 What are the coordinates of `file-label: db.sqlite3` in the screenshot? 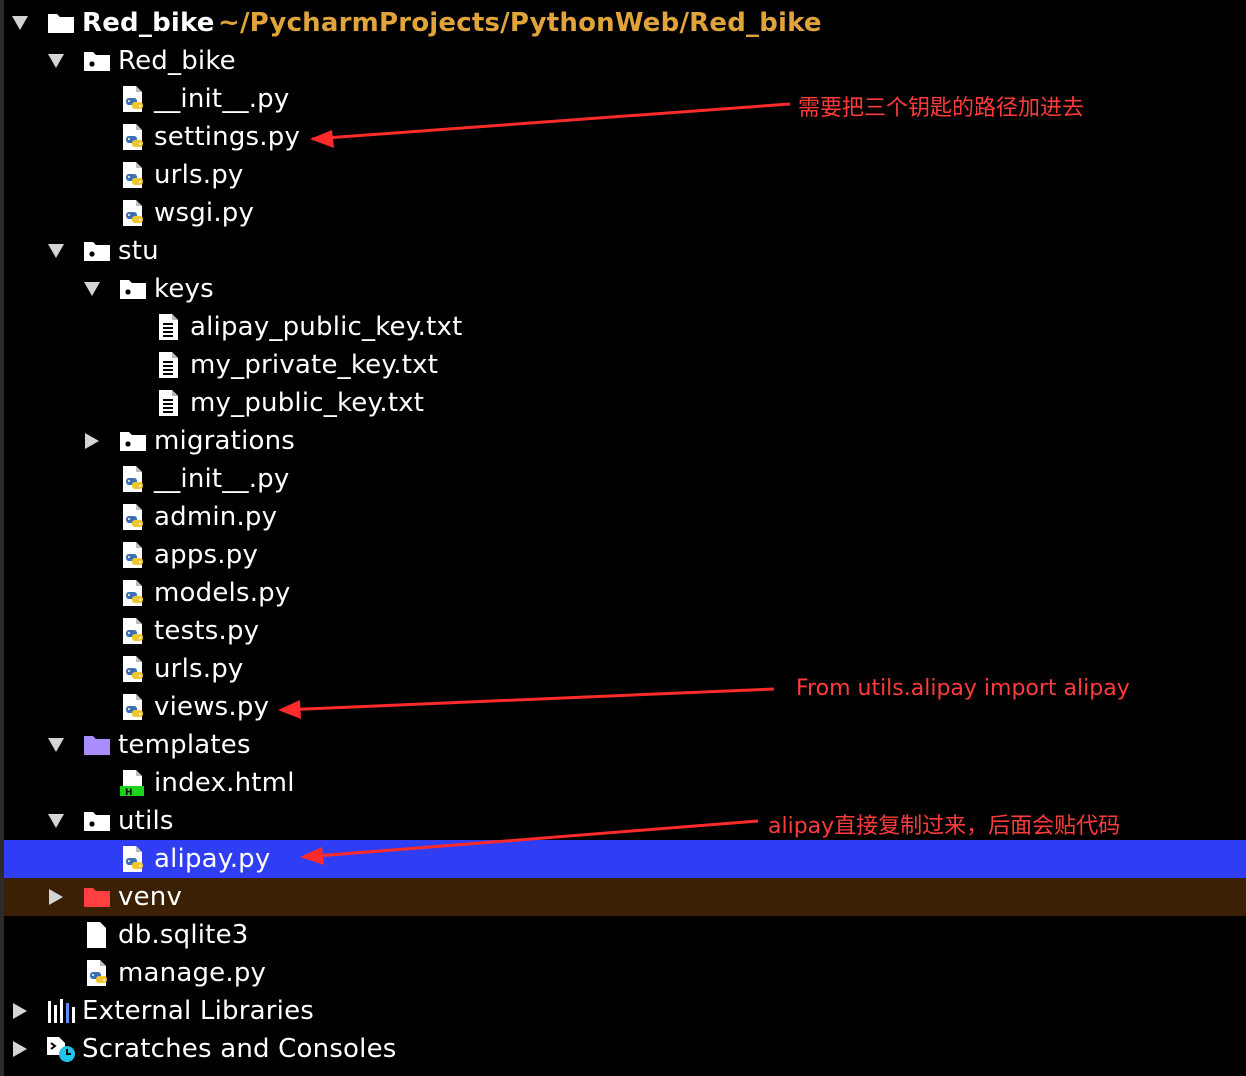 It's located at (183, 935).